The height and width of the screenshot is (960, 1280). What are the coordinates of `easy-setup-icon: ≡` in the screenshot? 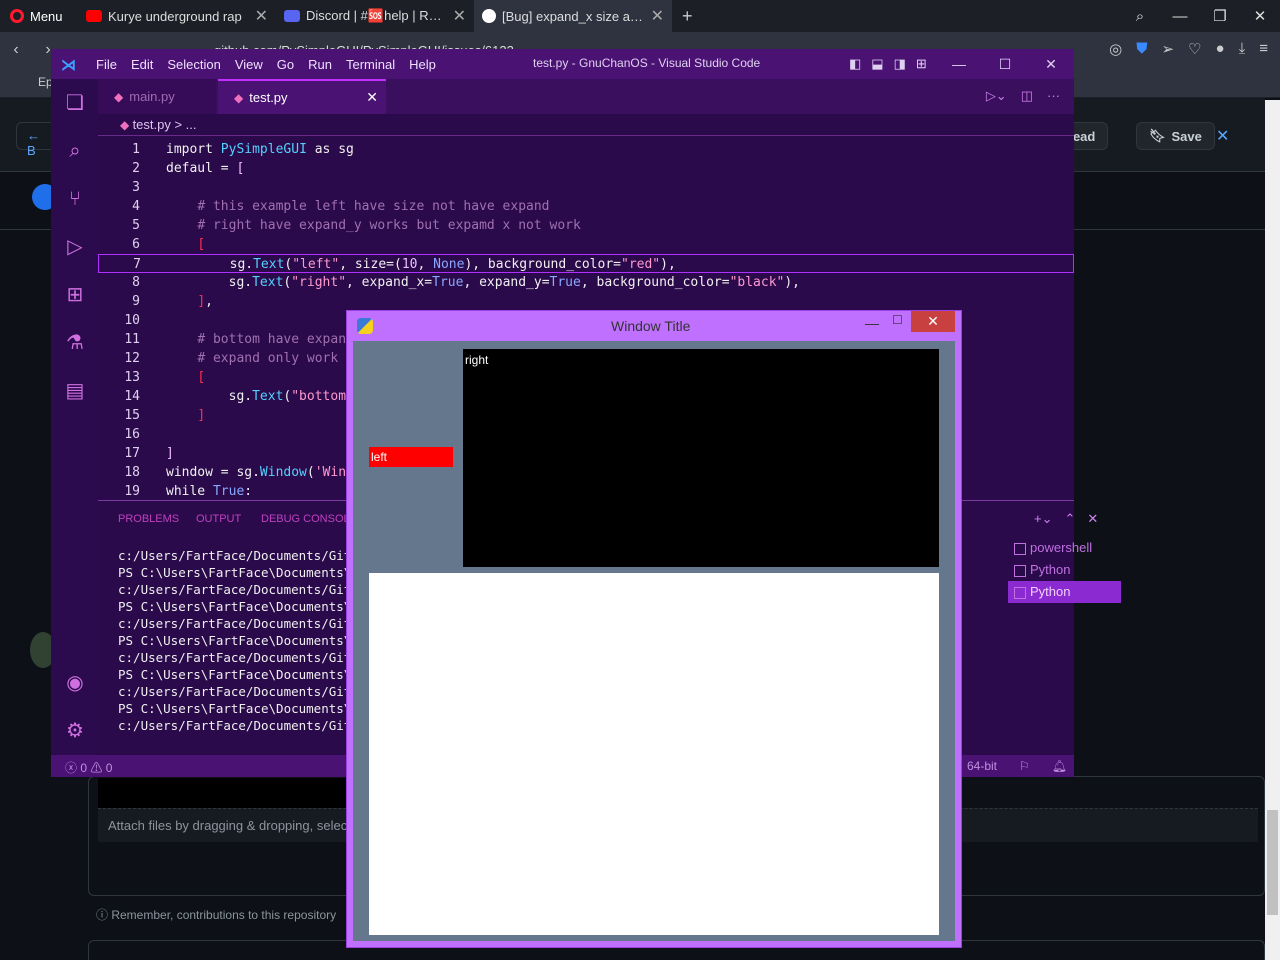 It's located at (1263, 49).